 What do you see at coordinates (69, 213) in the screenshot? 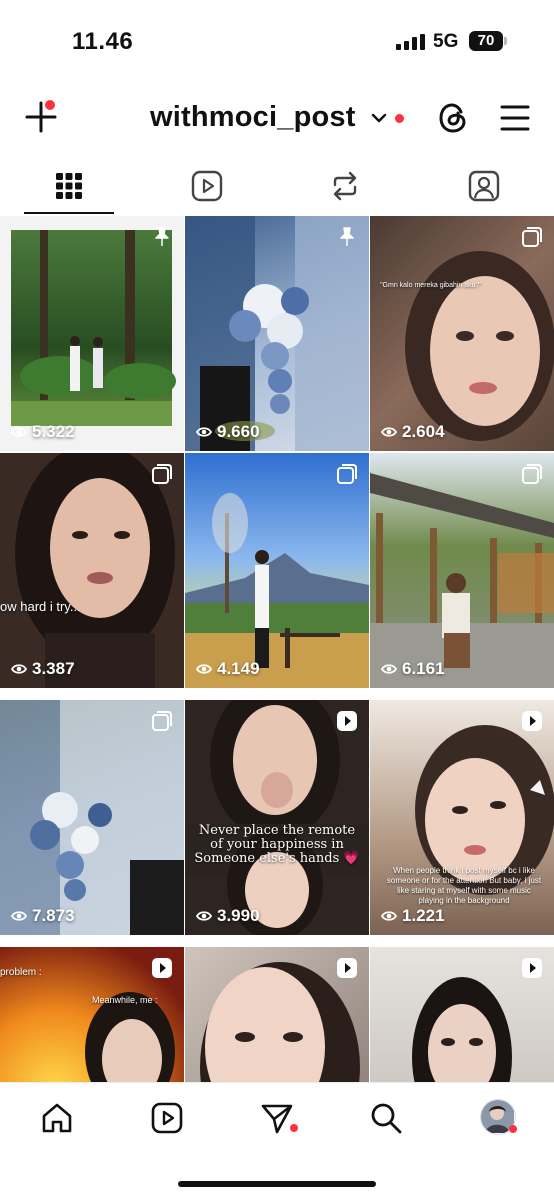
I see `active-tab-indicator` at bounding box center [69, 213].